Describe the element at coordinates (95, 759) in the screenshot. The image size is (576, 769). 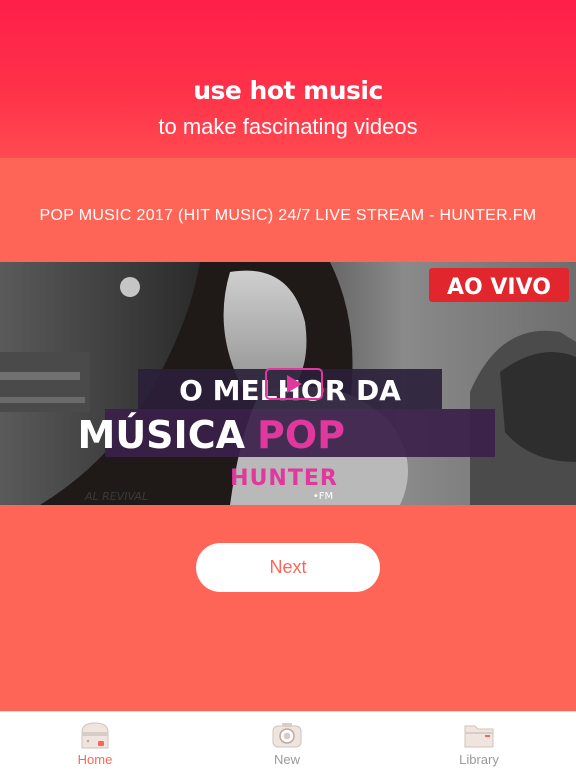
I see `tab-home-label: Home` at that location.